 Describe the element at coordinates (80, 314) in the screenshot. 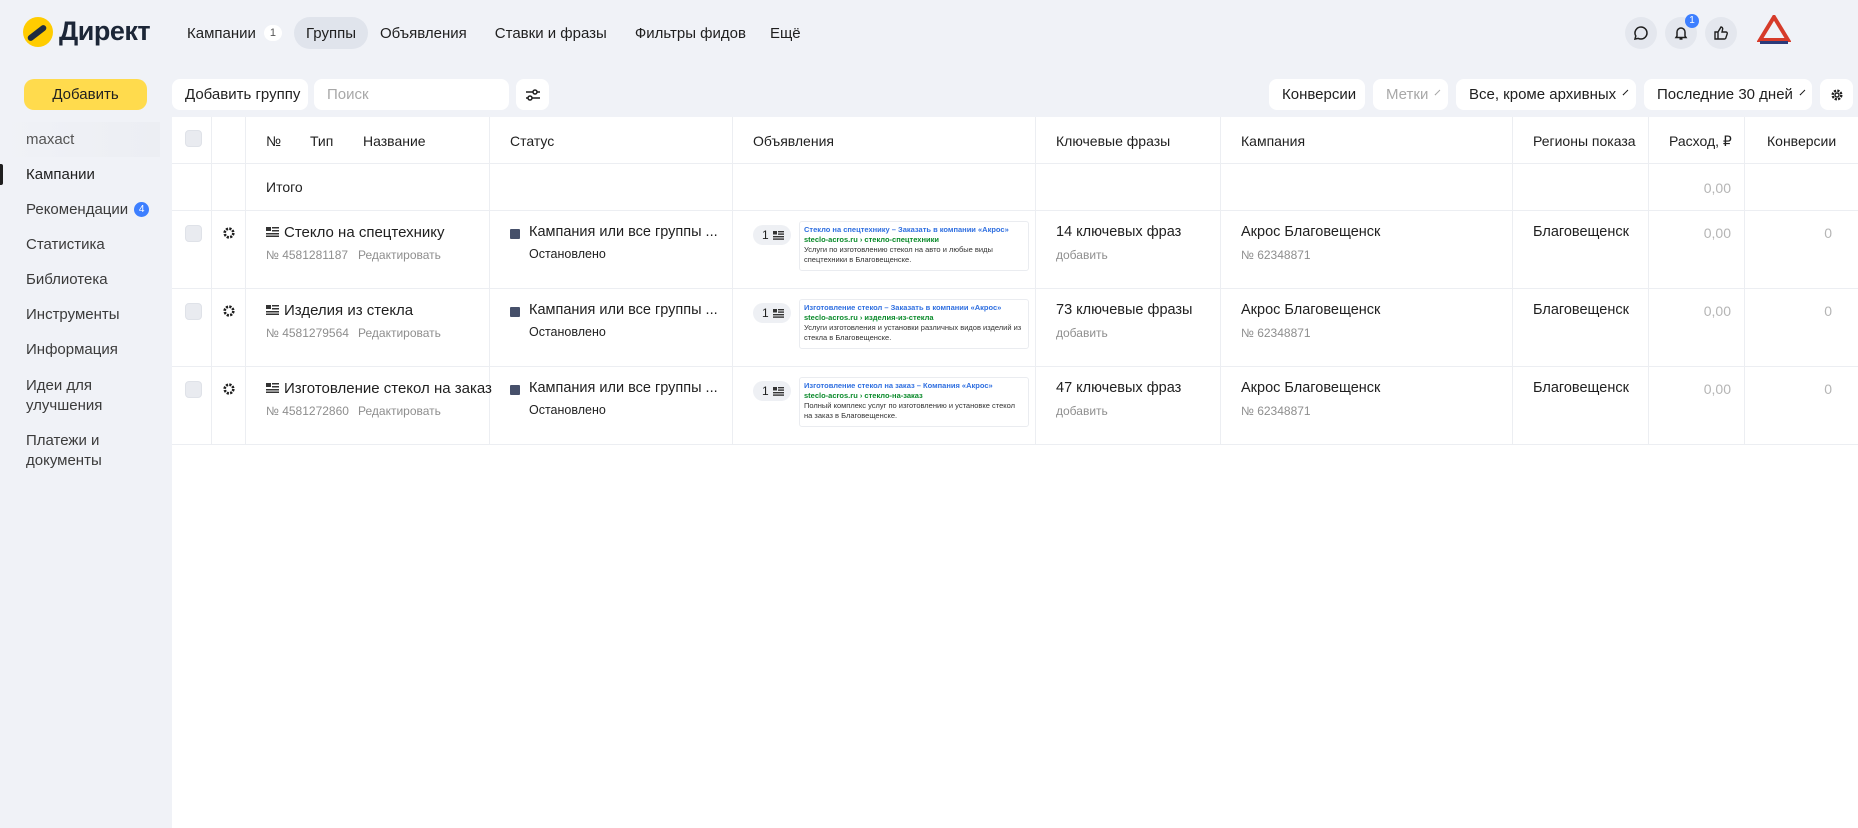

I see `sidebar-item-tools: Инструменты` at that location.